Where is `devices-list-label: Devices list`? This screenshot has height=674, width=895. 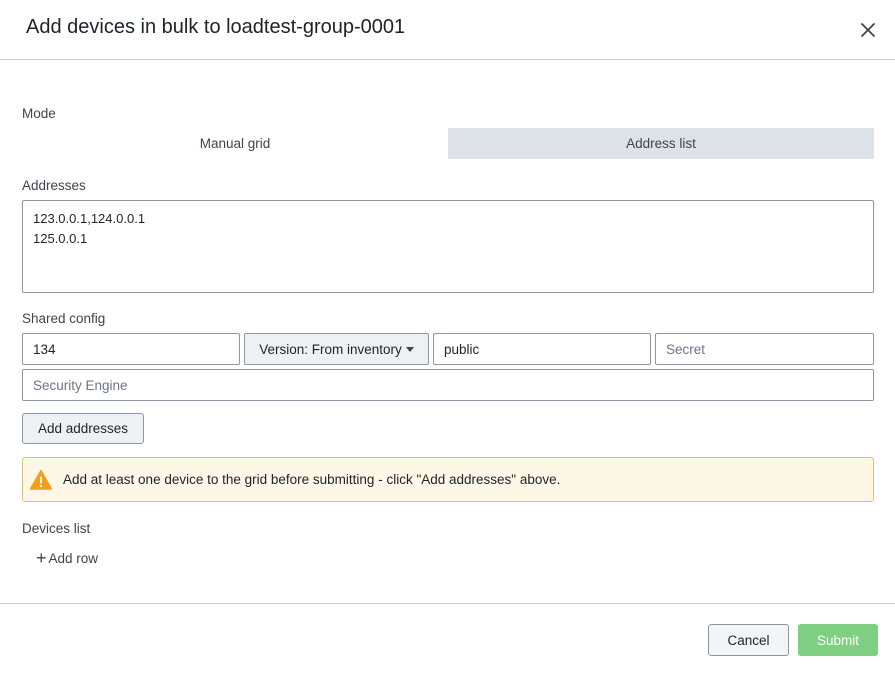
devices-list-label: Devices list is located at coordinates (56, 528).